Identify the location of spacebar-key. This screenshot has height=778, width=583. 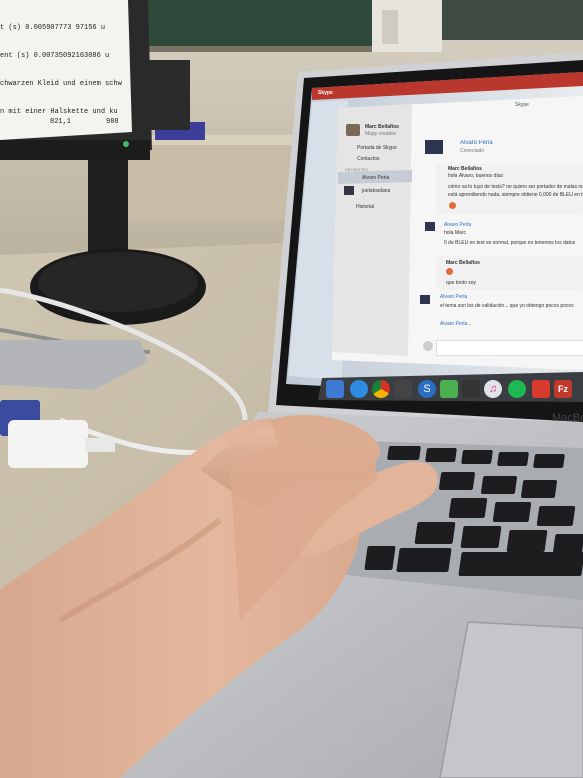
(520, 564).